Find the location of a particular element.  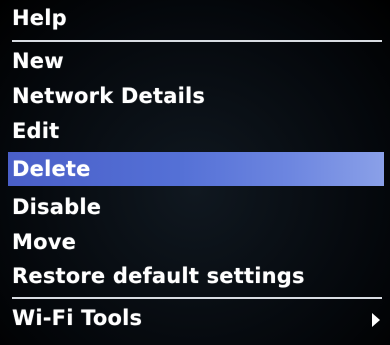

menu-item-move: Move is located at coordinates (198, 242).